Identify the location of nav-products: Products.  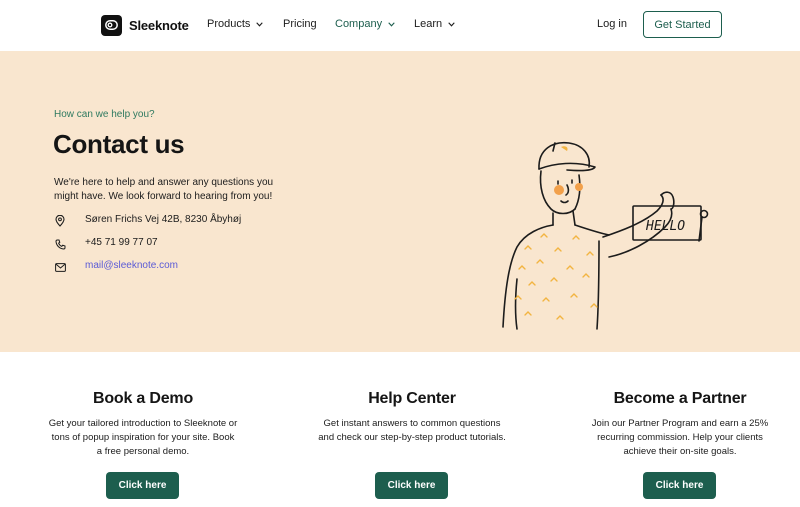
(235, 24).